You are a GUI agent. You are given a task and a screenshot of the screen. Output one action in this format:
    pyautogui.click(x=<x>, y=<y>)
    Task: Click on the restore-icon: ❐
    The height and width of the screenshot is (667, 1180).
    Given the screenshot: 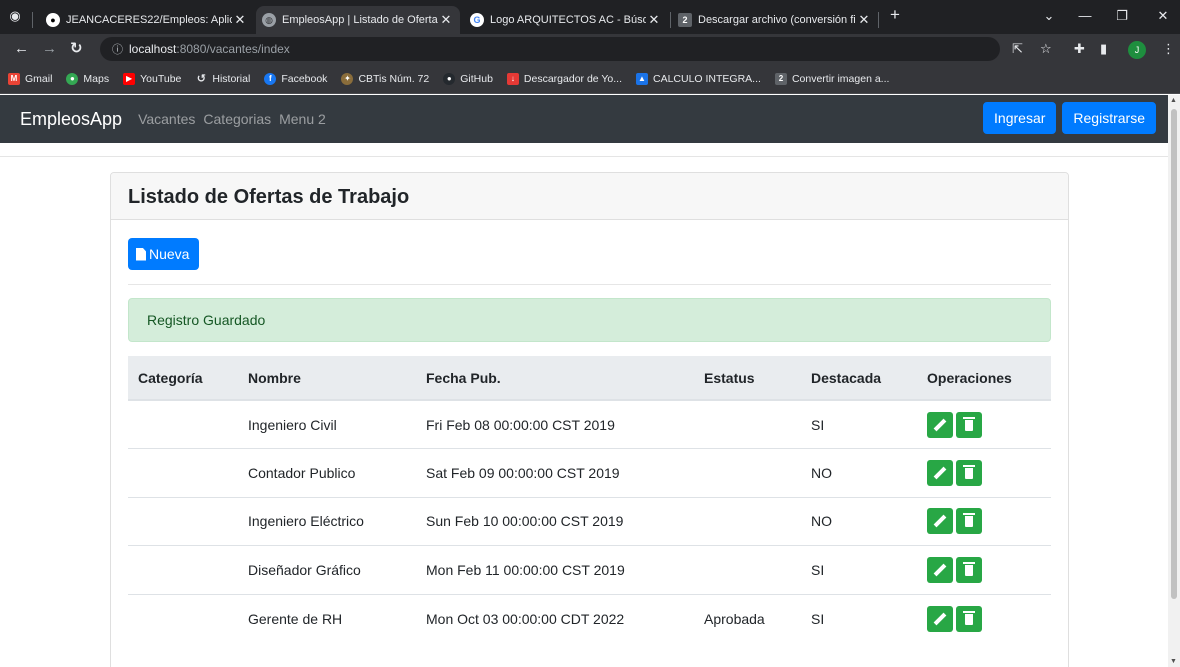 What is the action you would take?
    pyautogui.click(x=1122, y=16)
    